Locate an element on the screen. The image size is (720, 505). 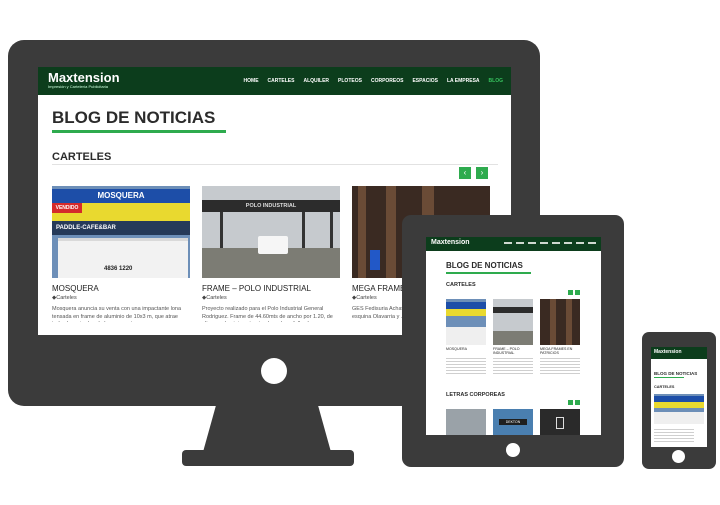
post-thumbnail: POLO INDUSTRIAL is located at coordinates (271, 232).